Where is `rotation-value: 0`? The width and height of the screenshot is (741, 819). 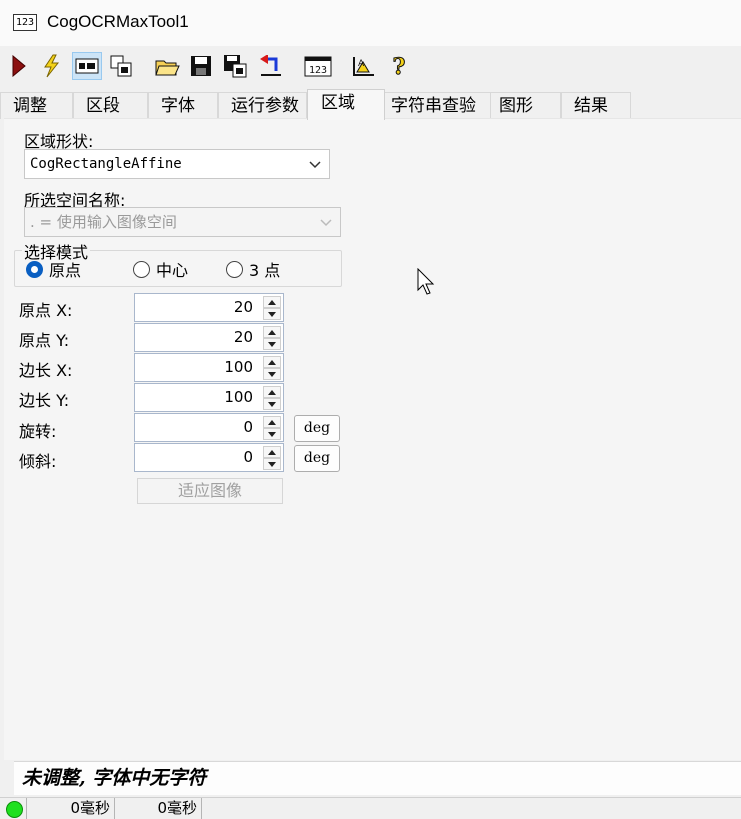 rotation-value: 0 is located at coordinates (248, 427).